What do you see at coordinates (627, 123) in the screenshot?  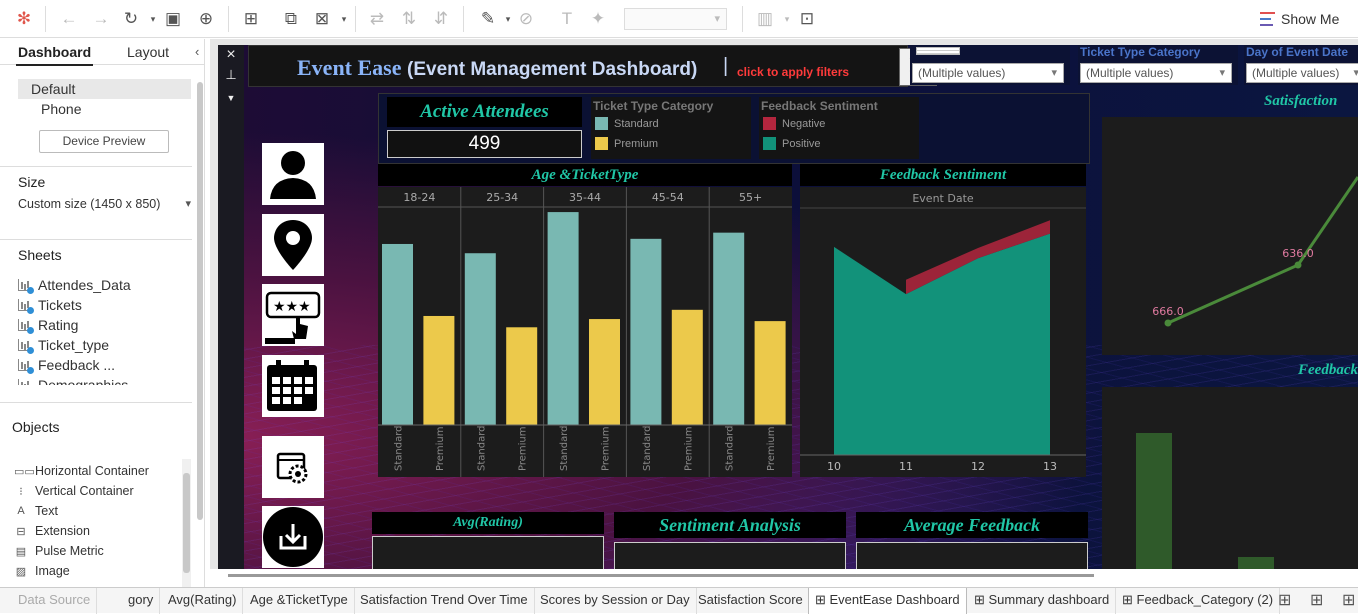 I see `legend-item: Standard` at bounding box center [627, 123].